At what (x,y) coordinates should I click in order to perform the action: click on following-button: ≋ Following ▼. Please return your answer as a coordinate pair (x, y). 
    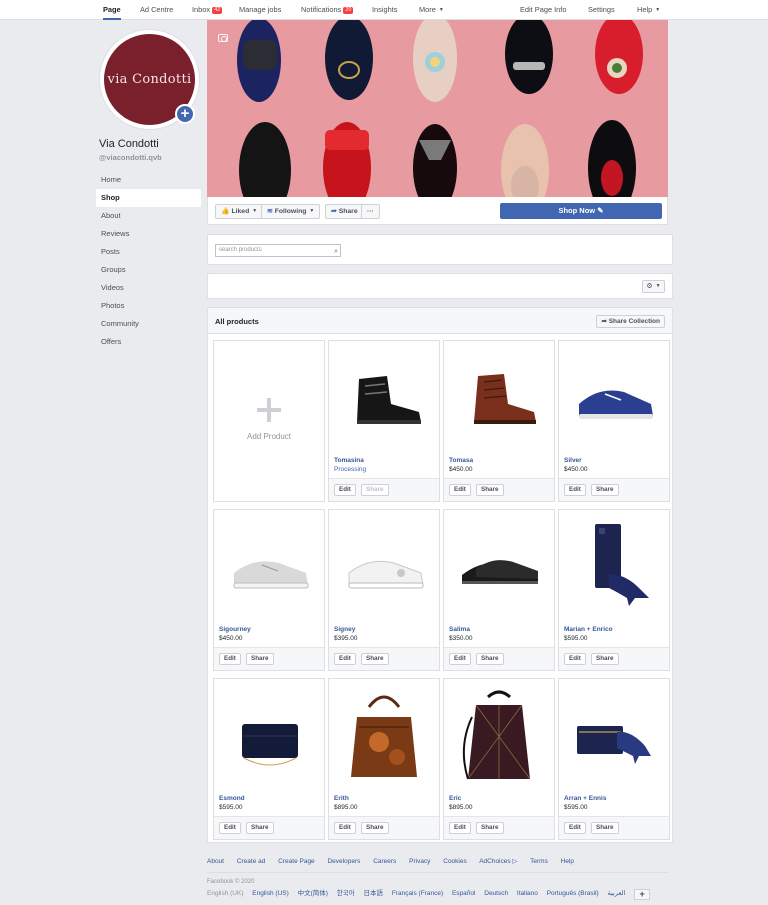
    Looking at the image, I should click on (291, 211).